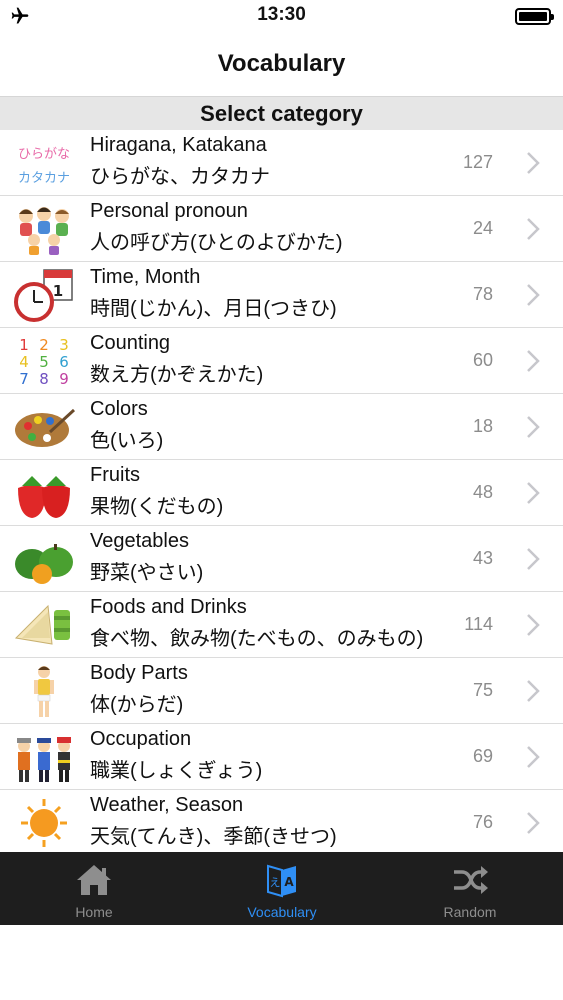 This screenshot has height=1000, width=563. Describe the element at coordinates (119, 409) in the screenshot. I see `category-title: Colors` at that location.